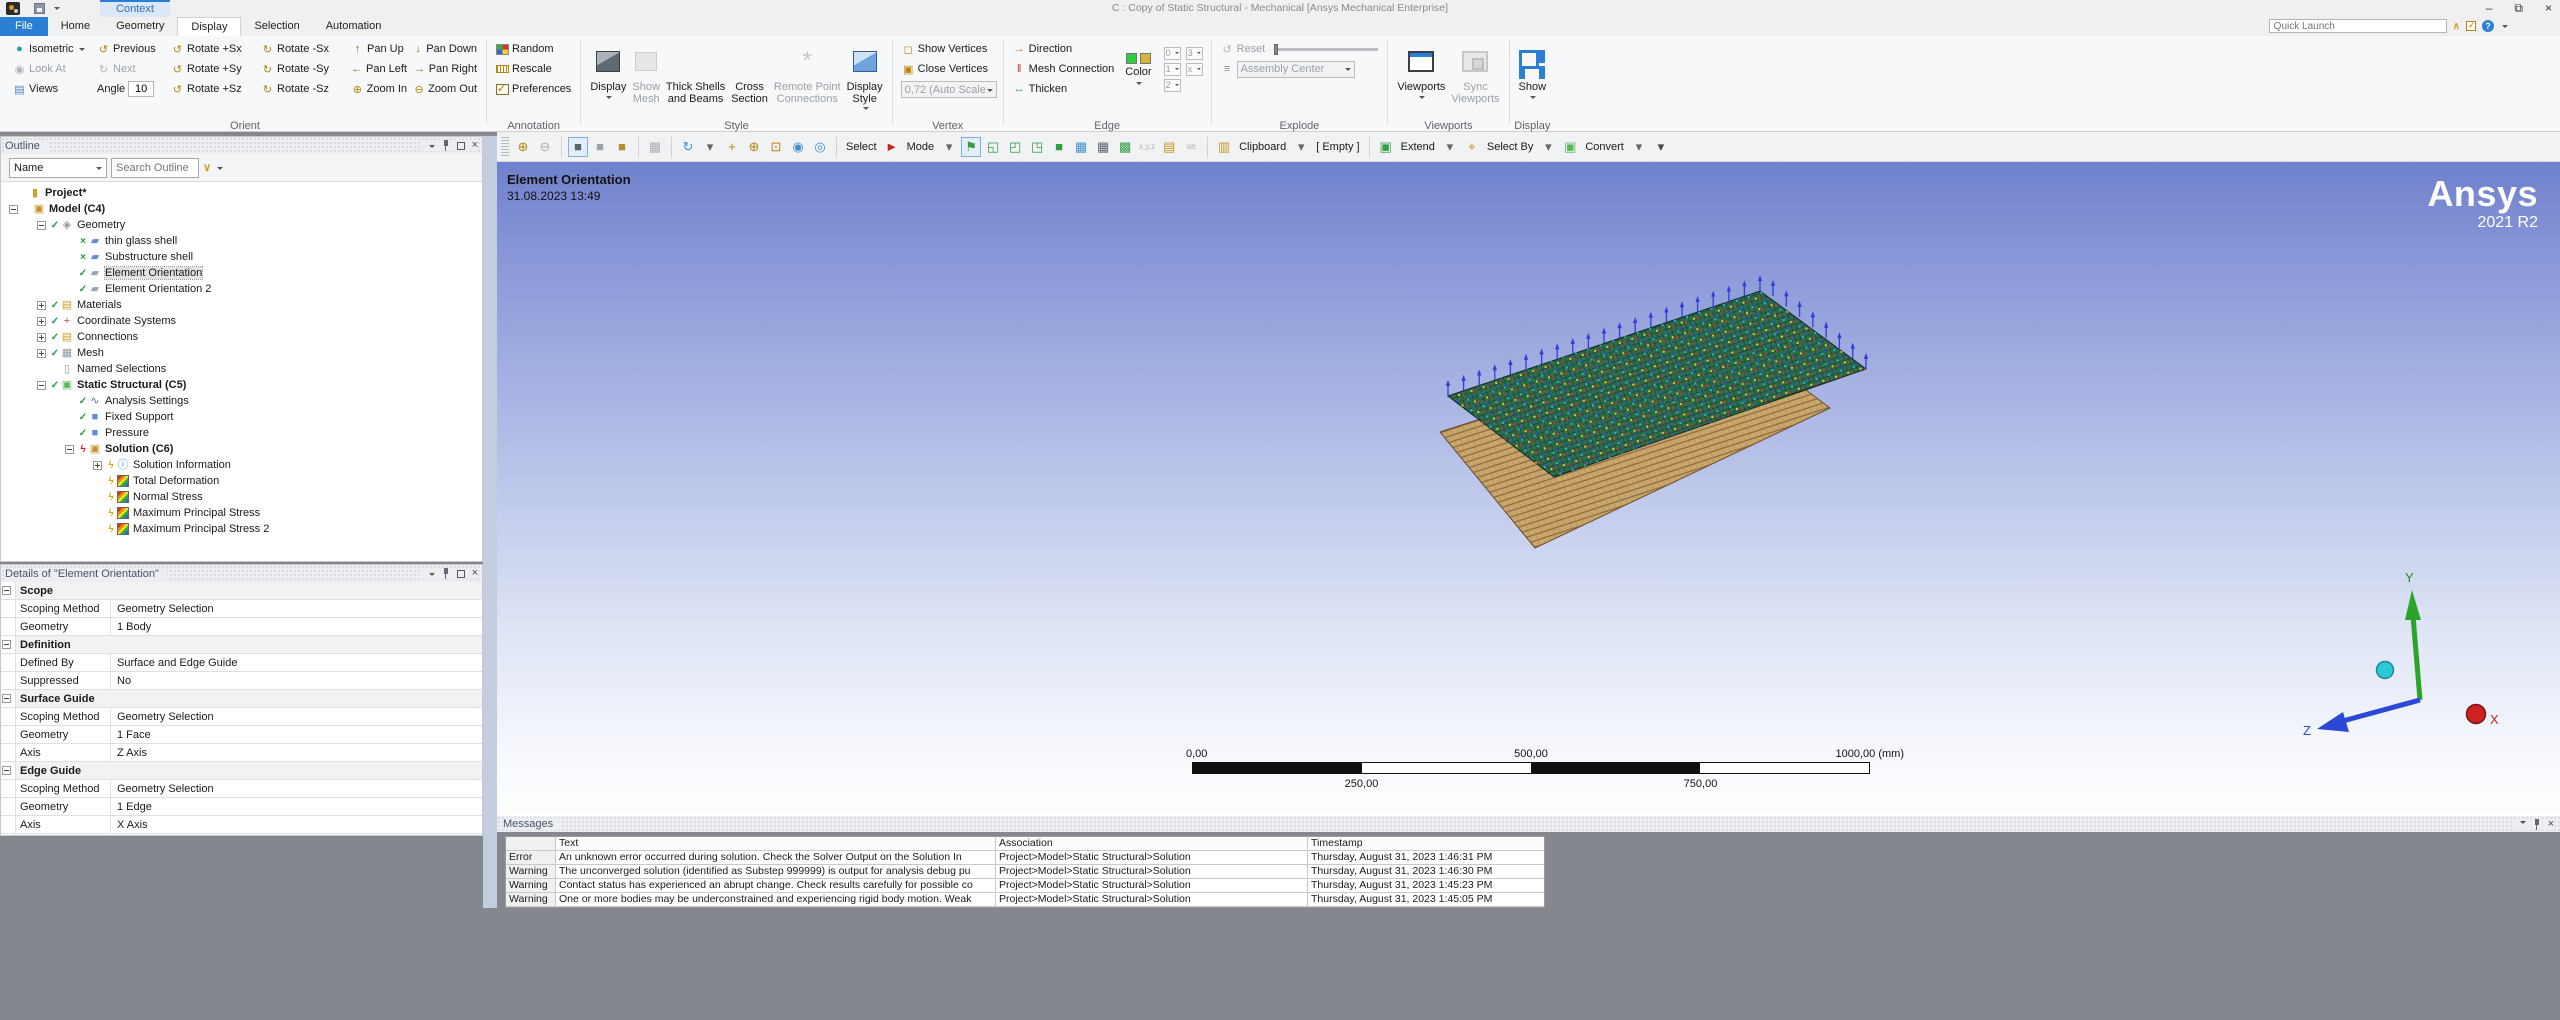 The height and width of the screenshot is (1020, 2560). What do you see at coordinates (949, 147) in the screenshot?
I see `mode-caret: ▾` at bounding box center [949, 147].